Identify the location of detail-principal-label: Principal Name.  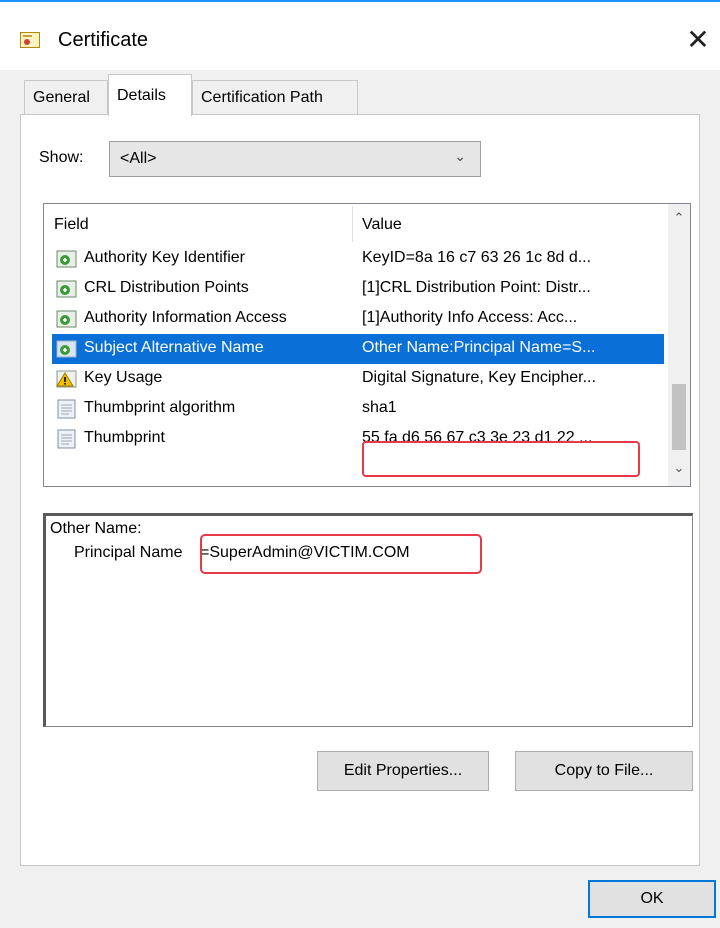
(128, 552).